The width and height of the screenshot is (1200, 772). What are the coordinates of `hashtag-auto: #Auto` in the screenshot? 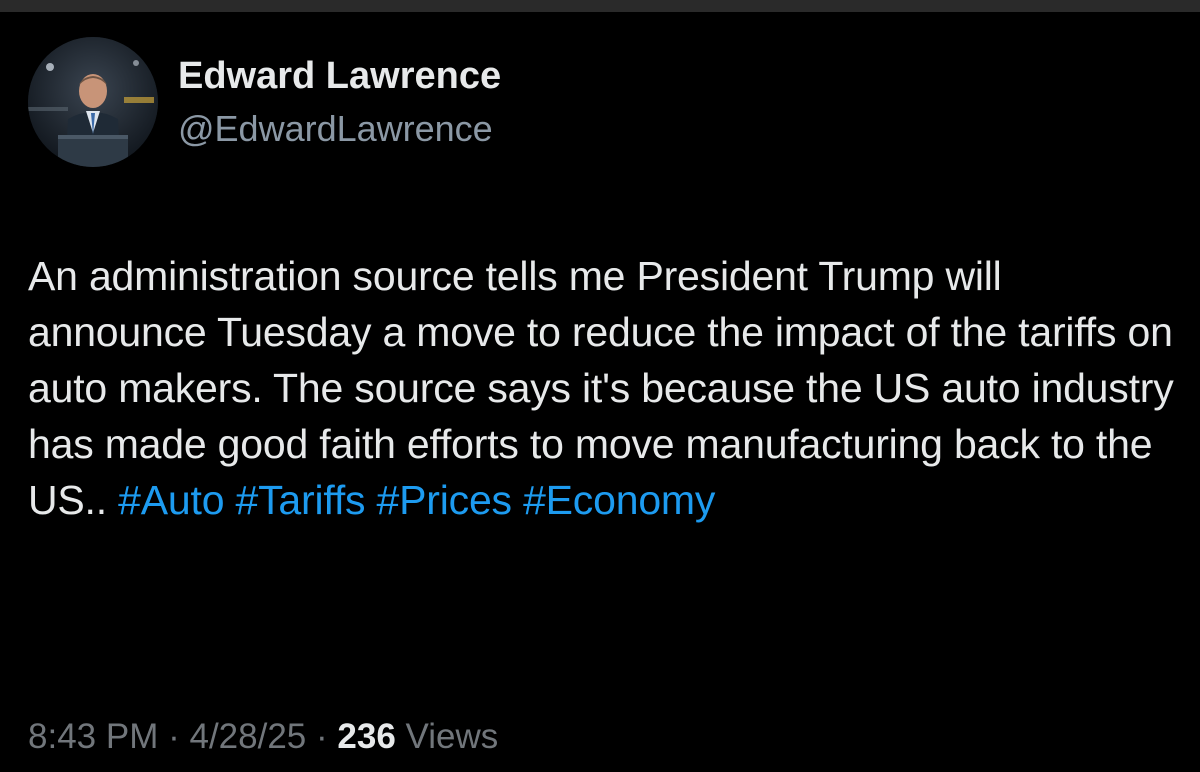 It's located at (171, 500).